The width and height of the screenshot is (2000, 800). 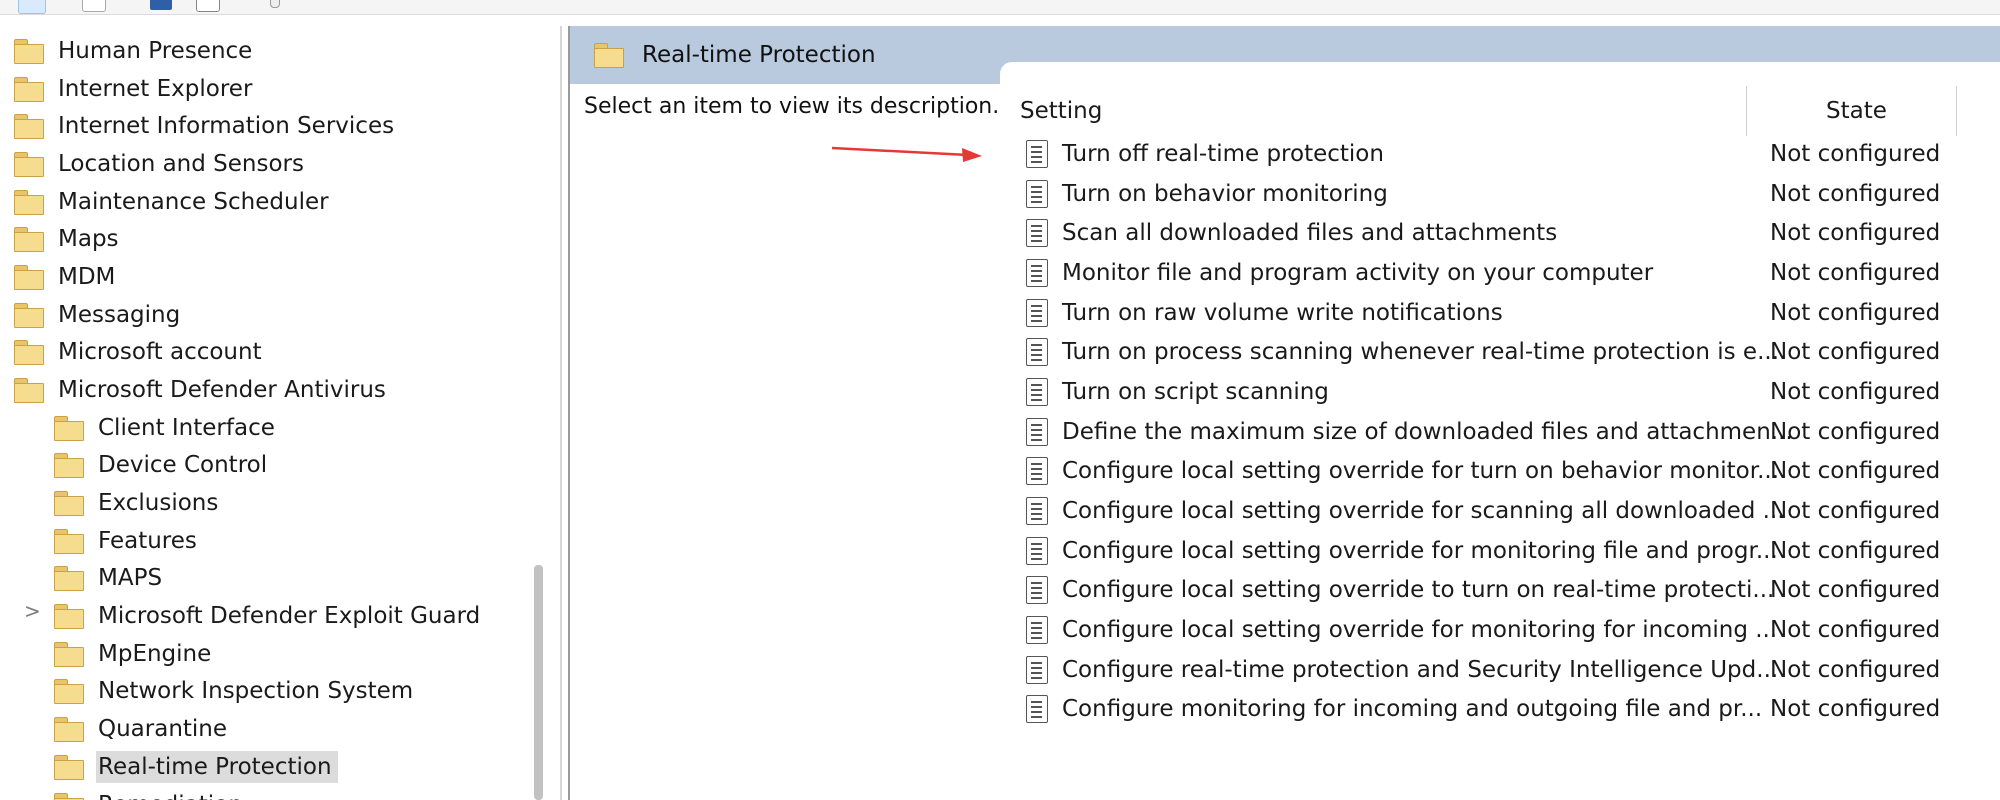 I want to click on filter-icon, so click(x=275, y=4).